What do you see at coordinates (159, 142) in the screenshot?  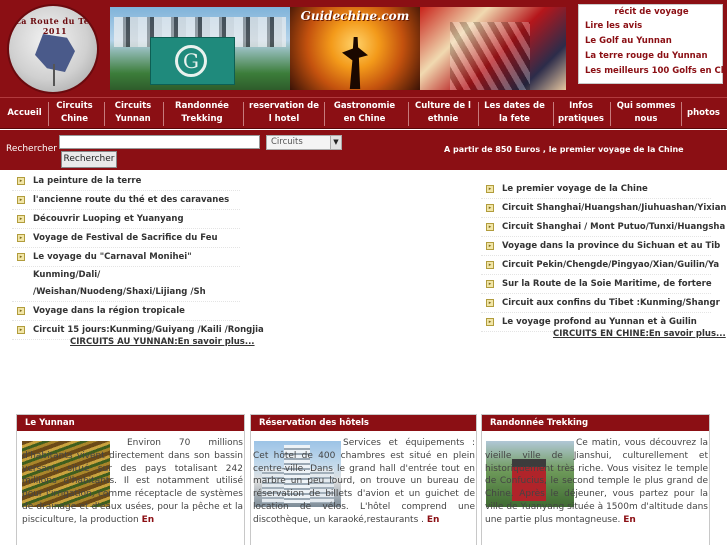 I see `search-input` at bounding box center [159, 142].